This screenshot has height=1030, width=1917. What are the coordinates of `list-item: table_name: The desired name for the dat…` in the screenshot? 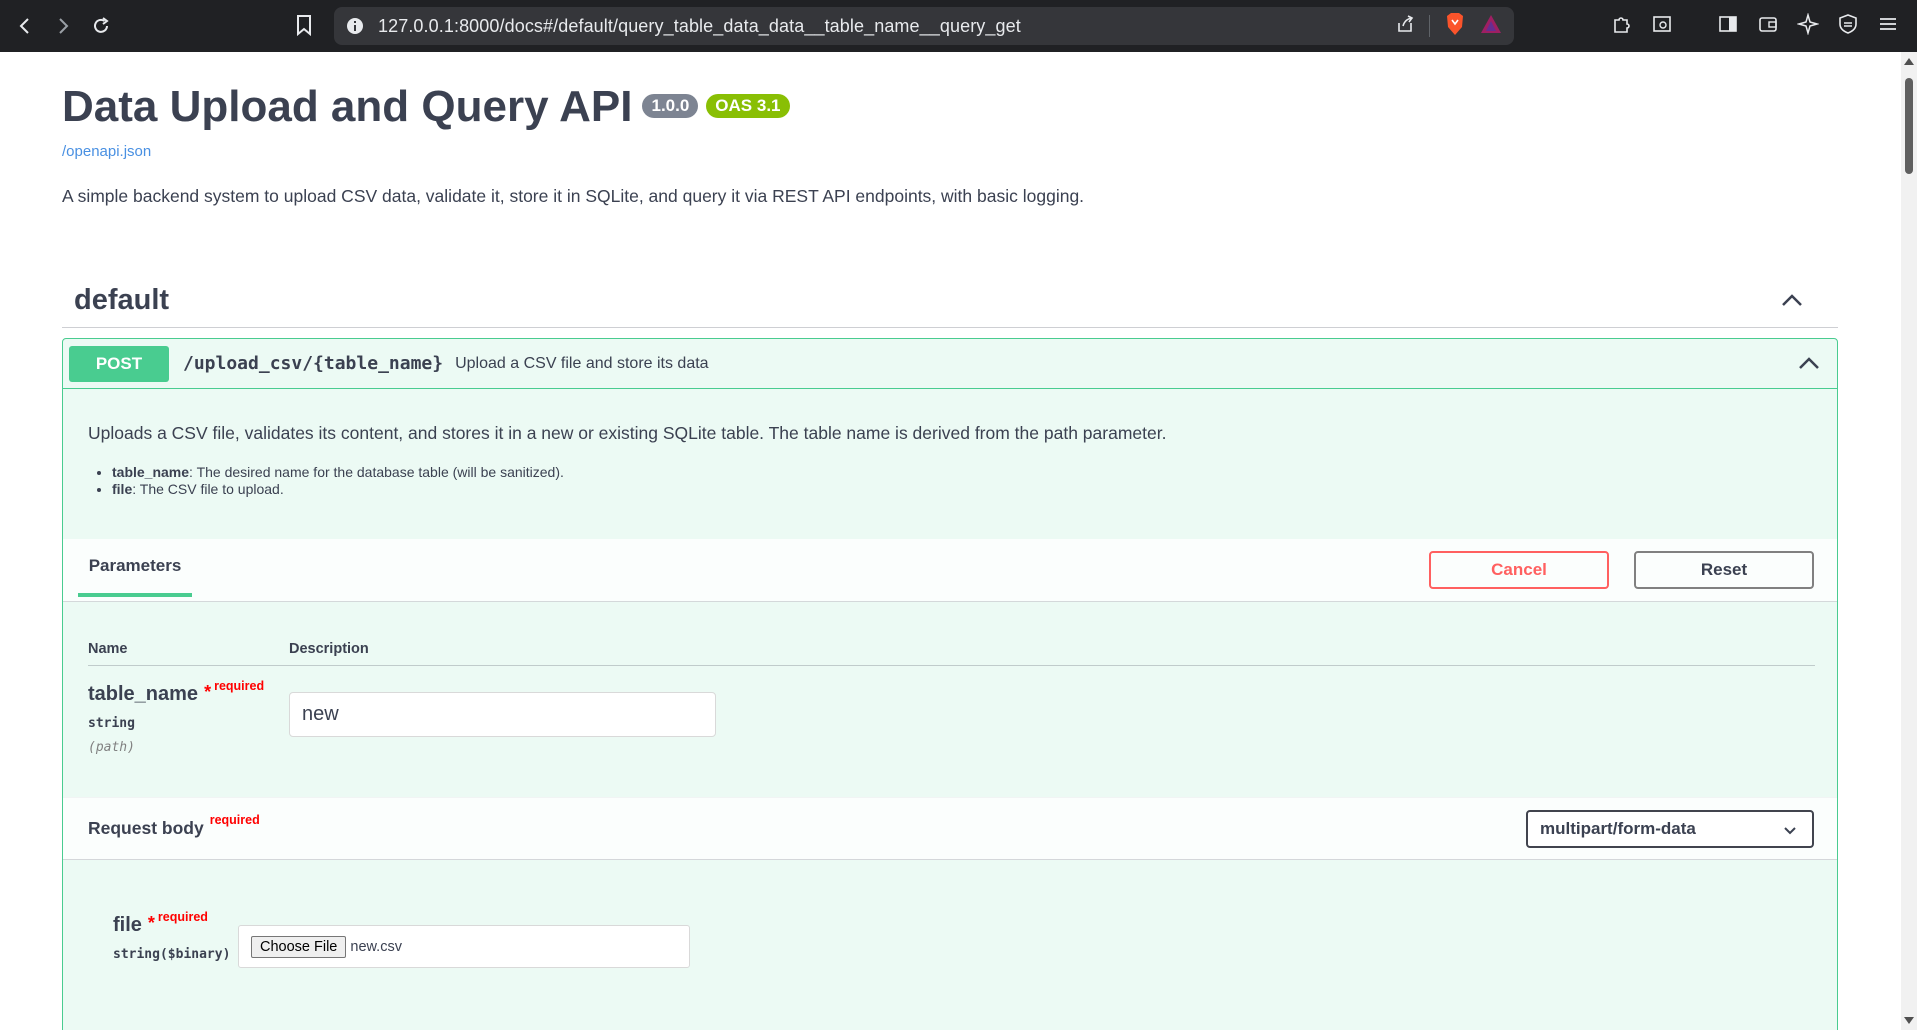 It's located at (338, 472).